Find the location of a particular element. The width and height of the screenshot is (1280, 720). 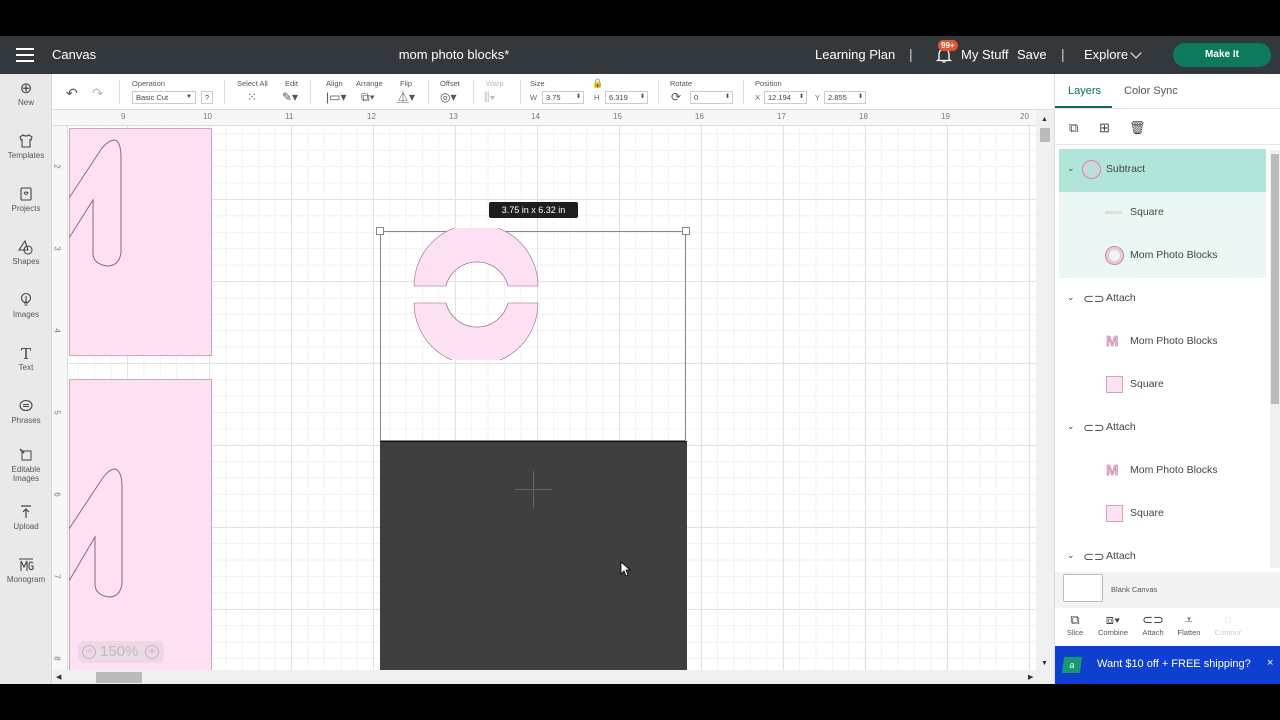

save-button: Save is located at coordinates (1032, 54).